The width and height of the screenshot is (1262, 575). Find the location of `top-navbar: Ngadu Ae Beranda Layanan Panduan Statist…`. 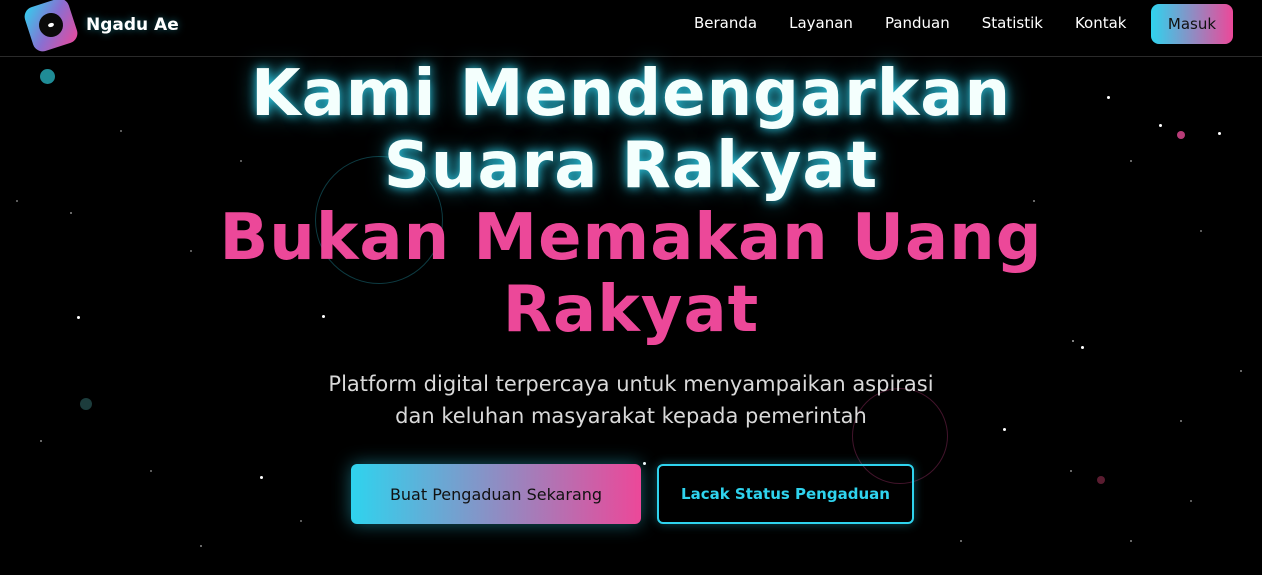

top-navbar: Ngadu Ae Beranda Layanan Panduan Statist… is located at coordinates (631, 28).